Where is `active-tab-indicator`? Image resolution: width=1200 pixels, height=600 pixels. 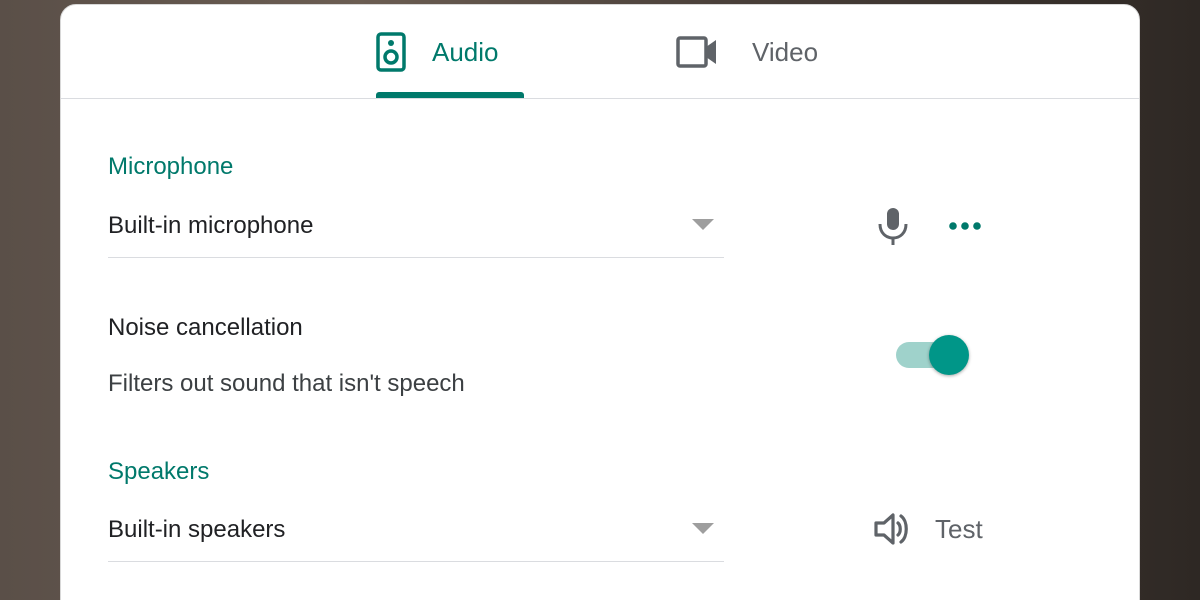 active-tab-indicator is located at coordinates (450, 95).